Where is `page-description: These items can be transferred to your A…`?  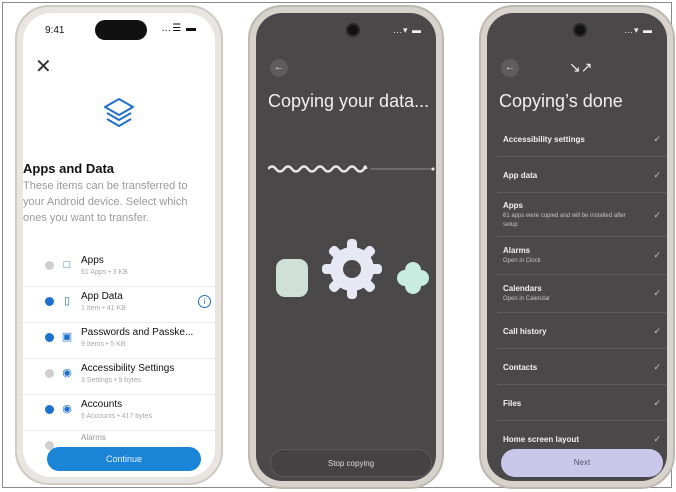
page-description: These items can be transferred to your A… is located at coordinates (105, 202).